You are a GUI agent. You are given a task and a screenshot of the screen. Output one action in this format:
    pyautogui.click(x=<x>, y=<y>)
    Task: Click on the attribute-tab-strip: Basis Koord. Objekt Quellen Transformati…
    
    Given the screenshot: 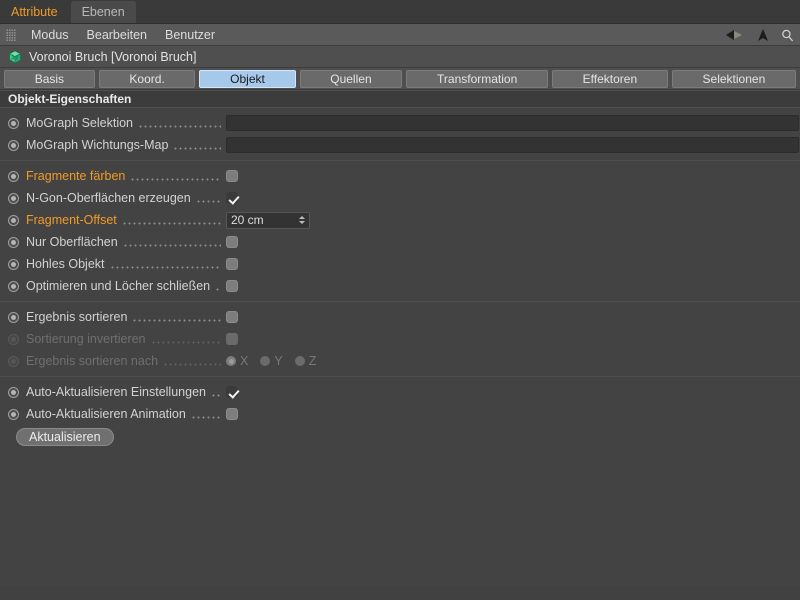 What is the action you would take?
    pyautogui.click(x=400, y=79)
    